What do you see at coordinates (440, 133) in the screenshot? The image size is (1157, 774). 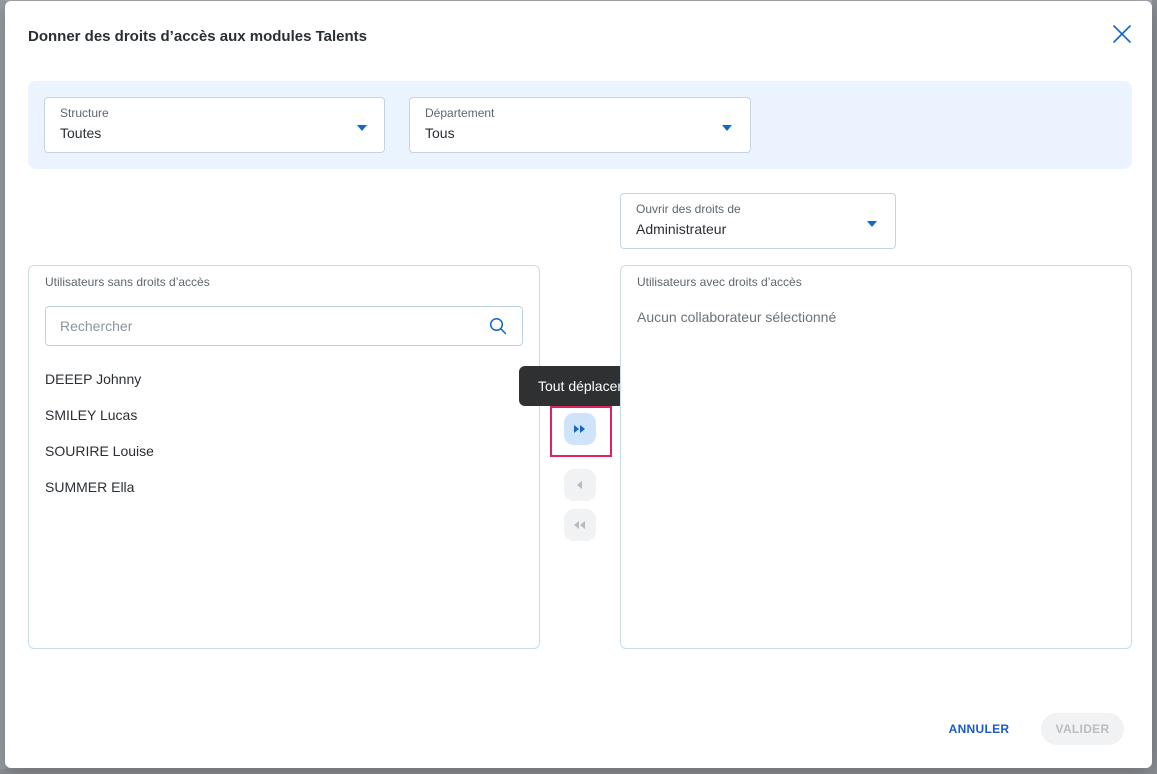 I see `department-select-value: Tous` at bounding box center [440, 133].